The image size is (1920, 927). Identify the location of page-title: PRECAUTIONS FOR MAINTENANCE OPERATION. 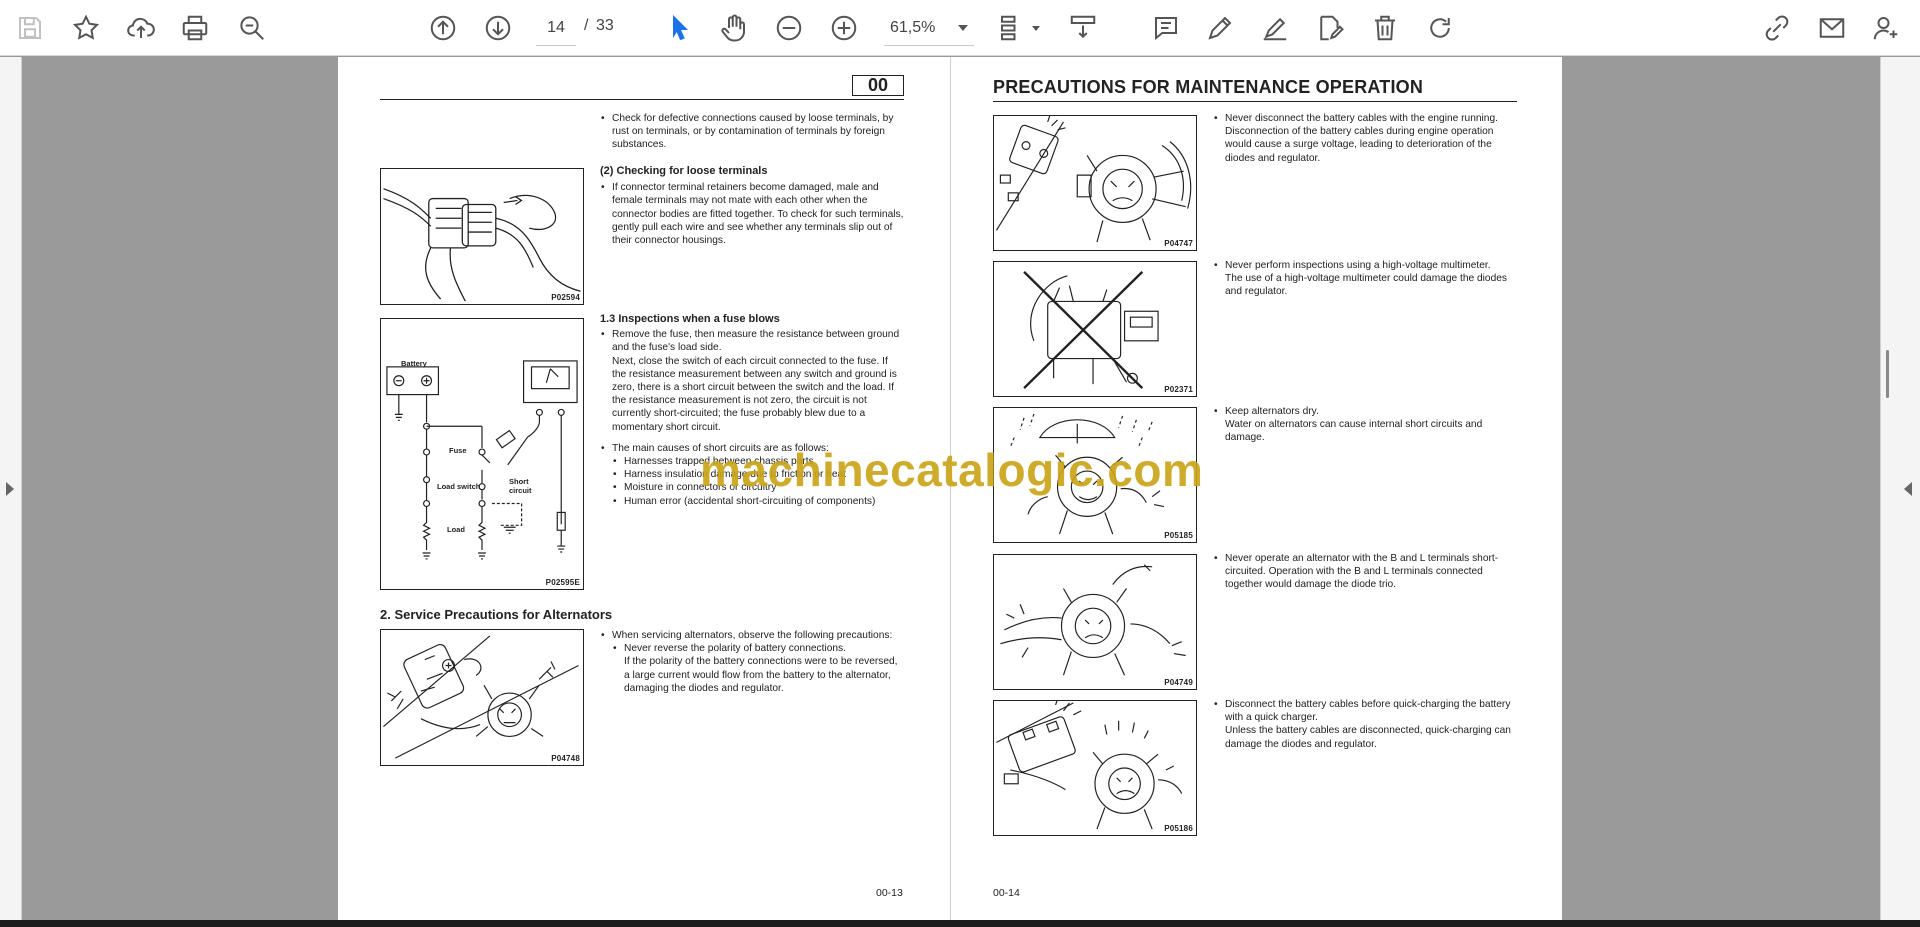
(1208, 87).